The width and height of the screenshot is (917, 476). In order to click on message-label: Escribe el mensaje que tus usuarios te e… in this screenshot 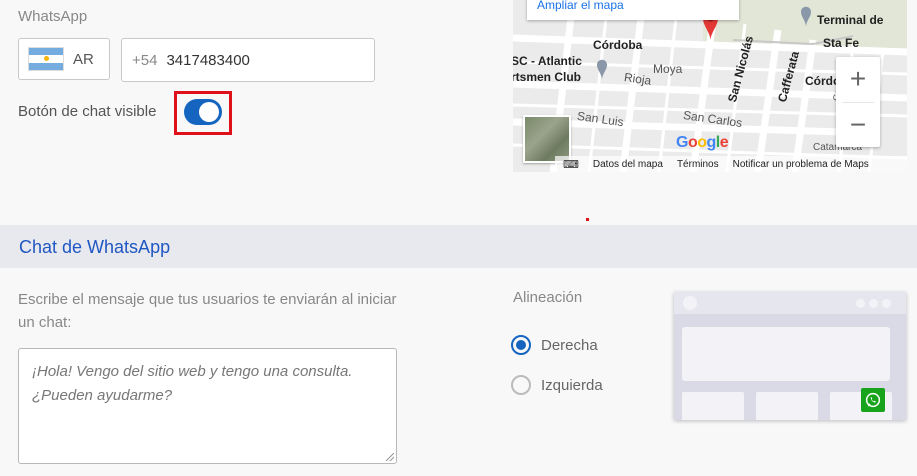, I will do `click(207, 311)`.